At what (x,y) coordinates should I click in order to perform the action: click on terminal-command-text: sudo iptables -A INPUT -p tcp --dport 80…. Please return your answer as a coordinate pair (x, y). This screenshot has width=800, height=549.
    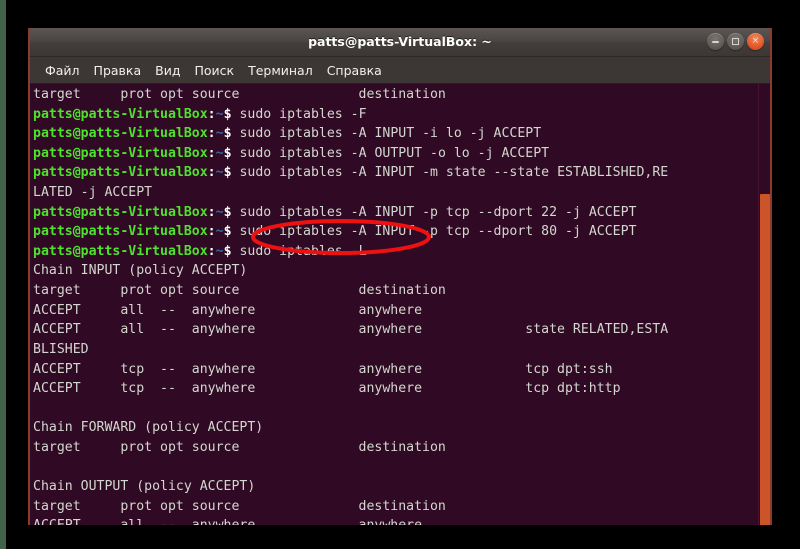
    Looking at the image, I should click on (438, 232).